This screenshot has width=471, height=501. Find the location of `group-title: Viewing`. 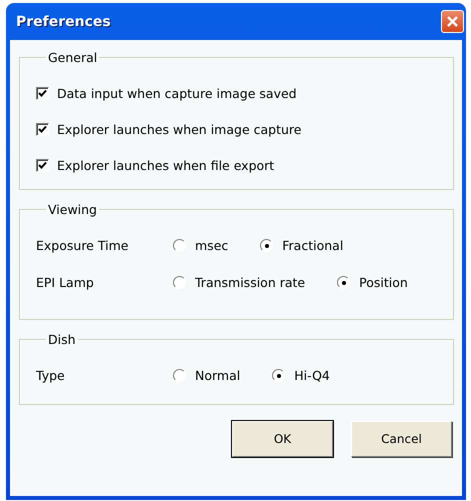

group-title: Viewing is located at coordinates (72, 209).